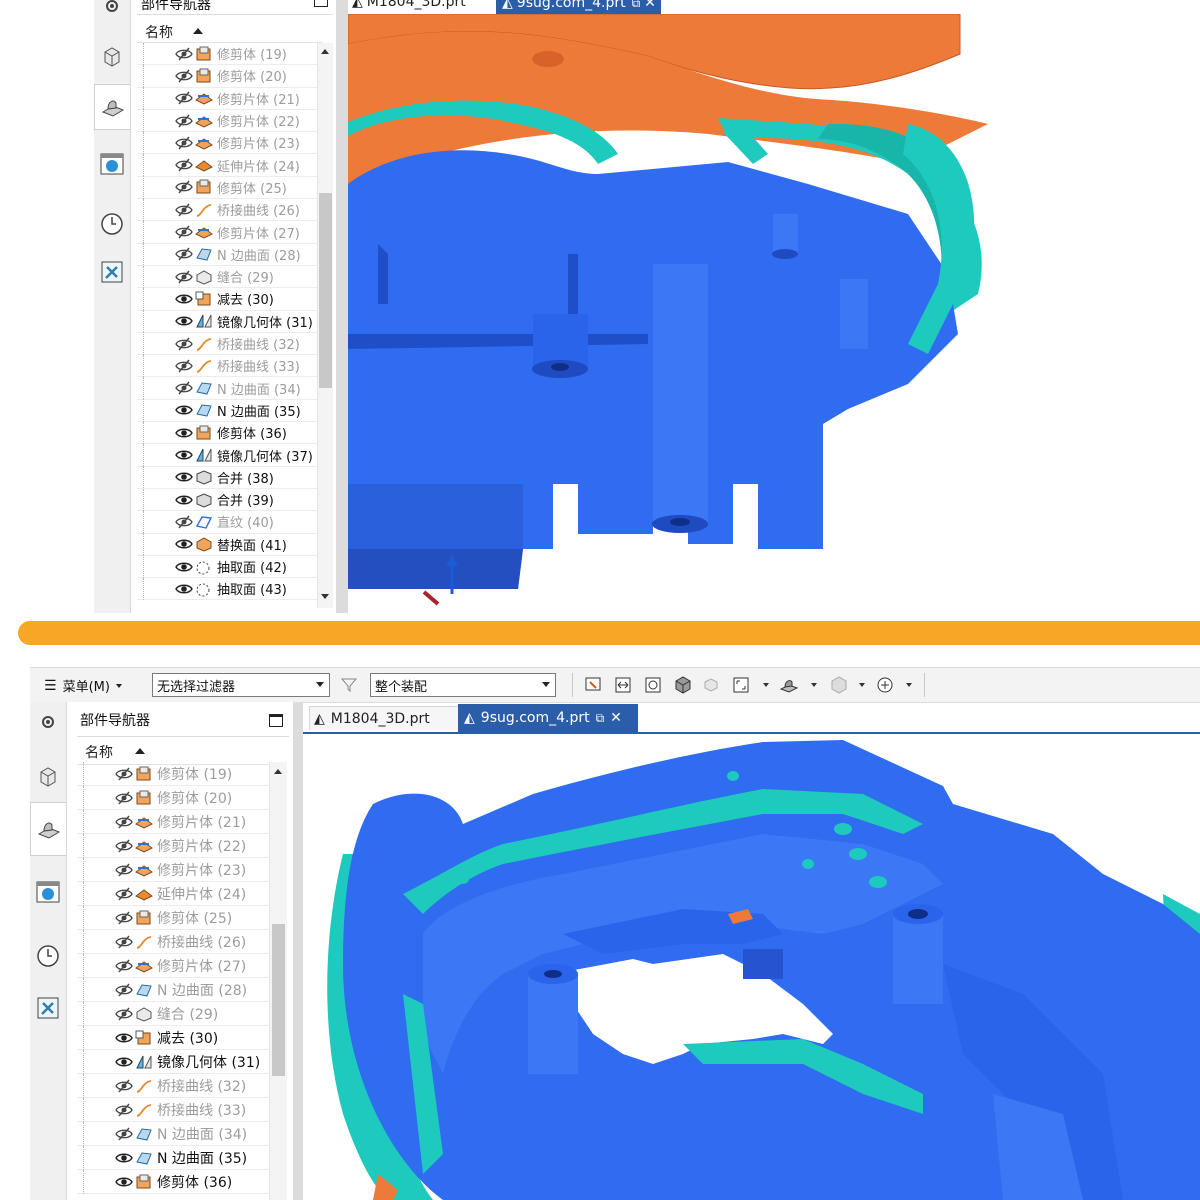 The image size is (1200, 1200). Describe the element at coordinates (112, 164) in the screenshot. I see `web-browser-icon` at that location.